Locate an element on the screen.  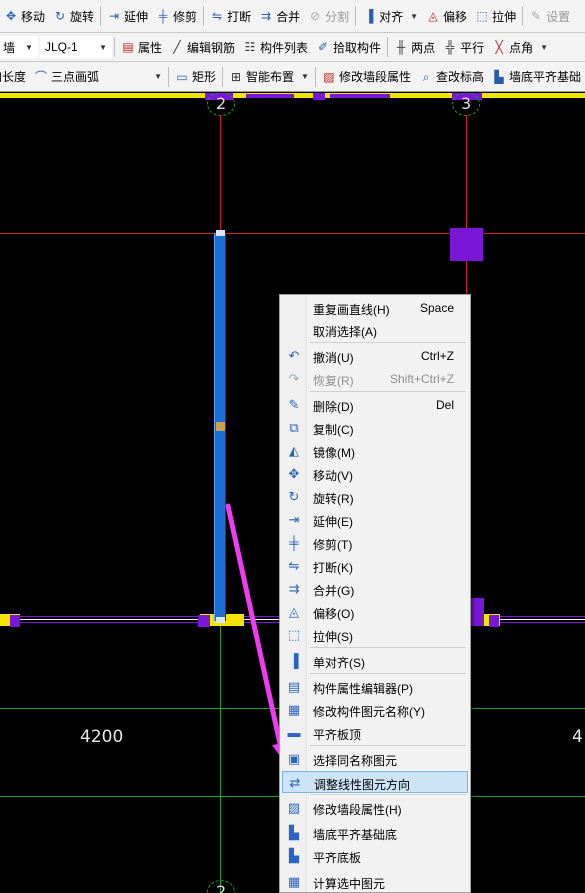
menu-item-shortcut: Ctrl+Z is located at coordinates (437, 356).